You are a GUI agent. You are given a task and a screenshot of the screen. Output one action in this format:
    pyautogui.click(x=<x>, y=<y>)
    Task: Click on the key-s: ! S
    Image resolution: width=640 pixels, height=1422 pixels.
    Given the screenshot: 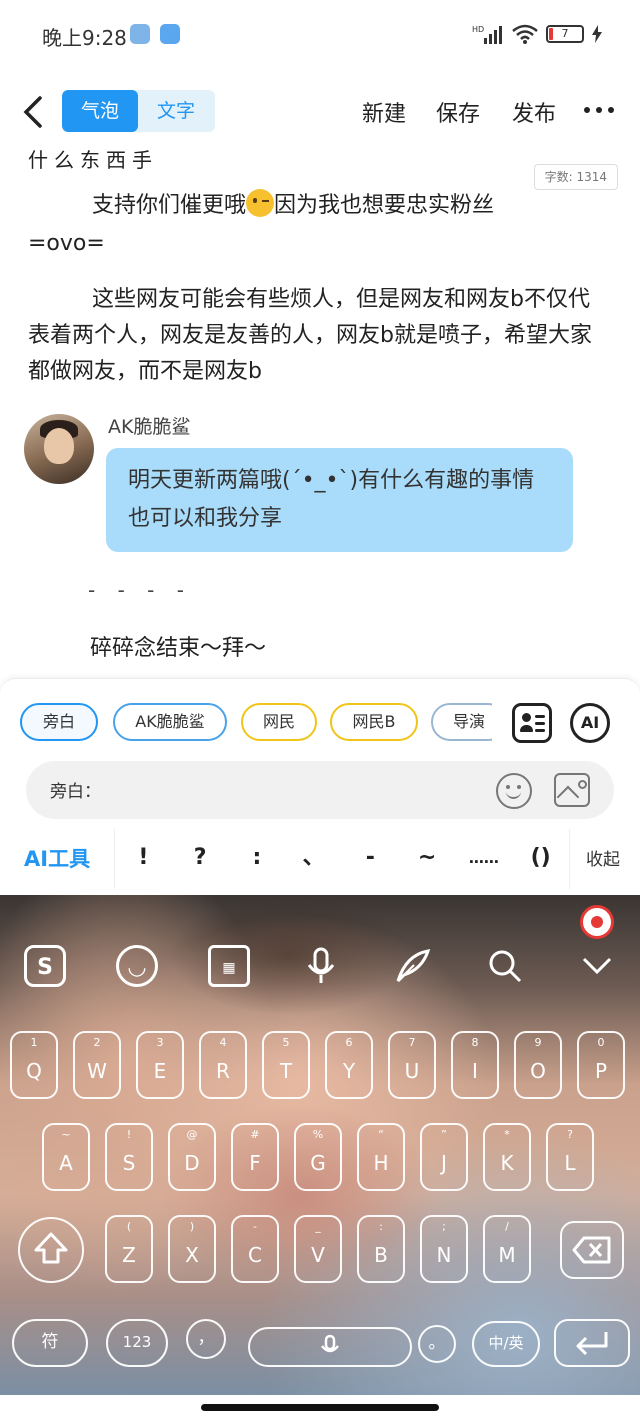 What is the action you would take?
    pyautogui.click(x=129, y=1157)
    